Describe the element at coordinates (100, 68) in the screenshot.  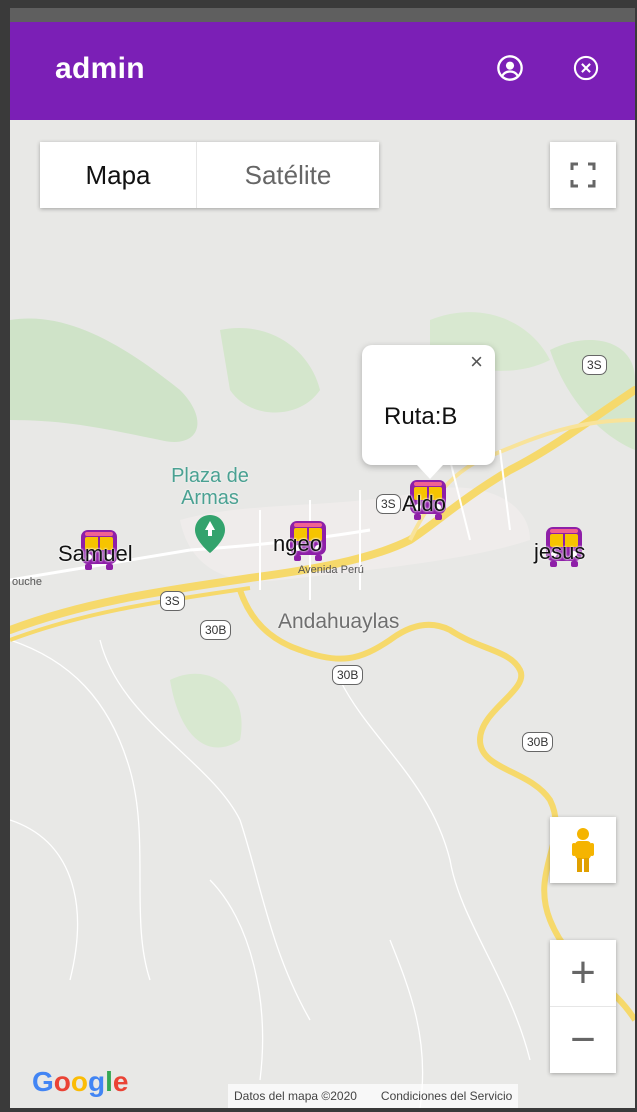
I see `app-title: admin` at that location.